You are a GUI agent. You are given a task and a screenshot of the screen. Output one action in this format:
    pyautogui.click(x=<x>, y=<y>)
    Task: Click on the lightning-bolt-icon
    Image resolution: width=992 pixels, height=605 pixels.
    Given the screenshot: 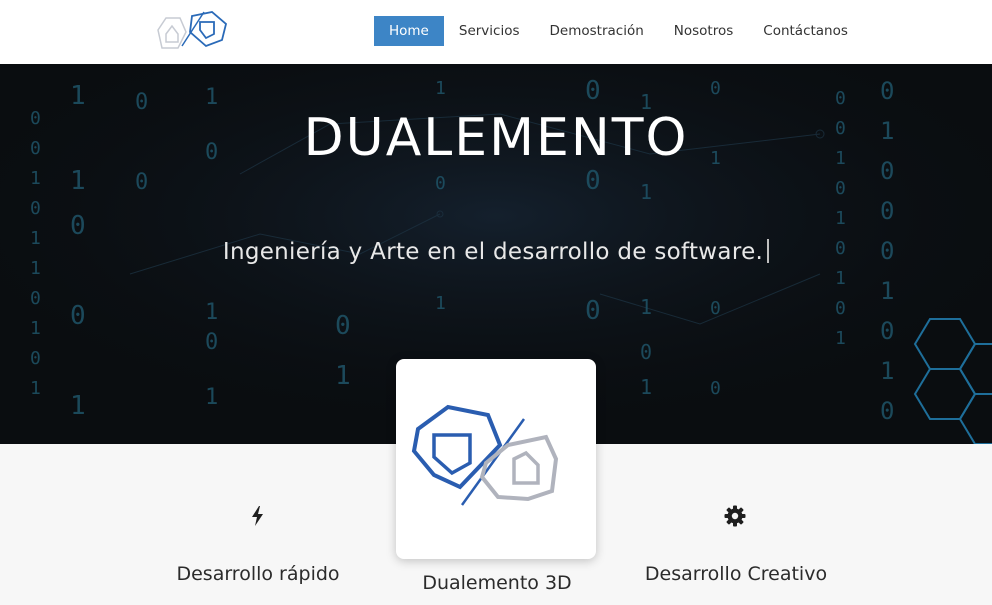 What is the action you would take?
    pyautogui.click(x=257, y=516)
    